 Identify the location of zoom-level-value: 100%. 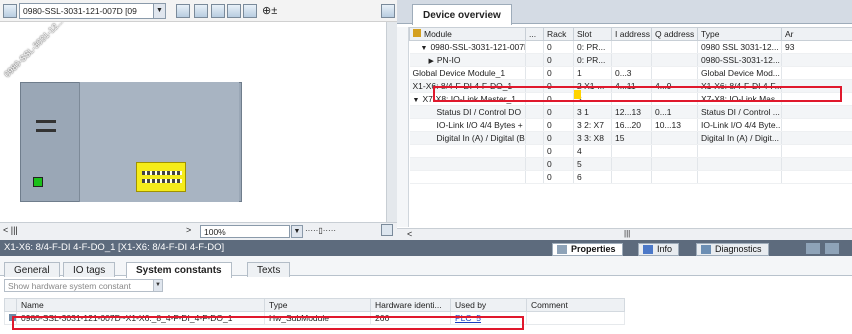
(215, 232).